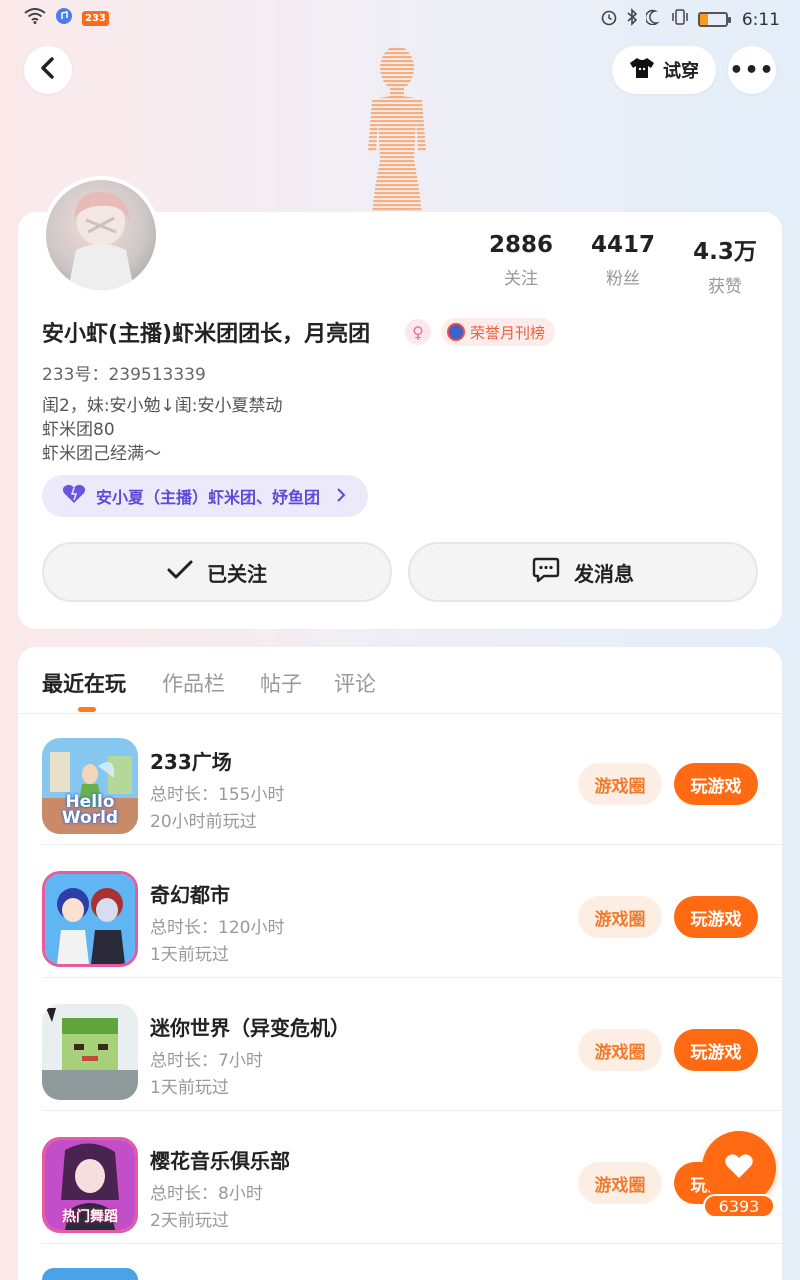 The image size is (800, 1280). I want to click on likes-count: 4.3万, so click(725, 252).